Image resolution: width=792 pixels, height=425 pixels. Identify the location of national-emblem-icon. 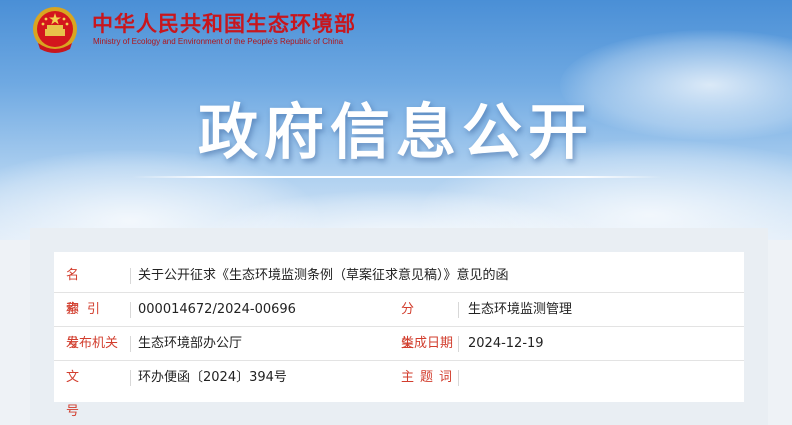
(55, 30).